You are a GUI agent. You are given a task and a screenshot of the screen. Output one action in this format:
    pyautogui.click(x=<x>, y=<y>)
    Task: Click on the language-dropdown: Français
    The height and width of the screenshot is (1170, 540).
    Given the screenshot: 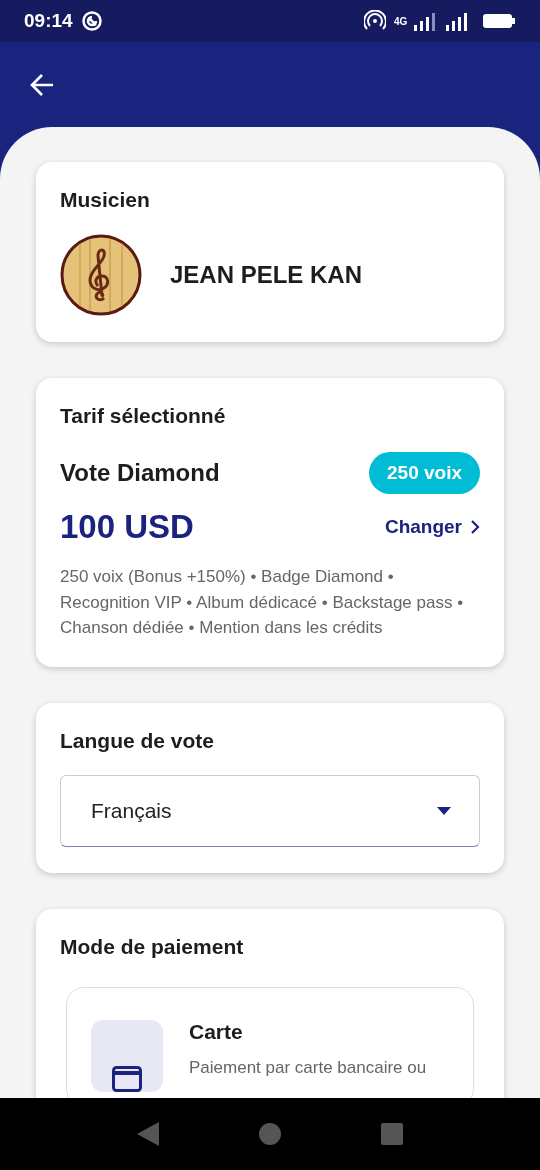 What is the action you would take?
    pyautogui.click(x=270, y=810)
    